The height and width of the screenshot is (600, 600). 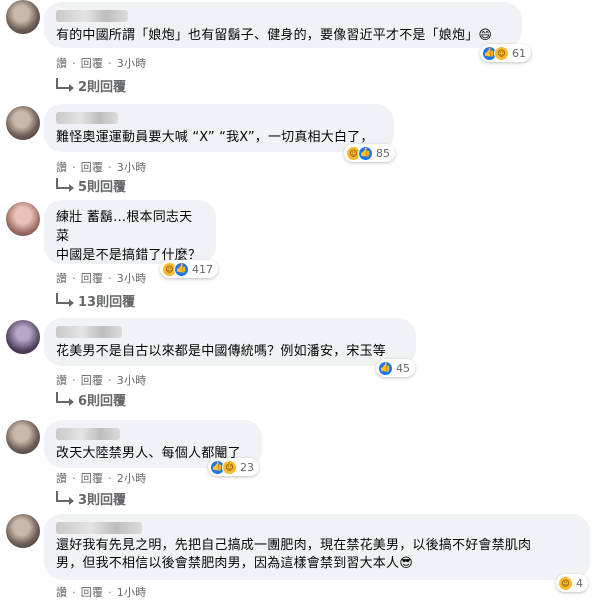 I want to click on reaction-summary: 👍 ☺ 23, so click(x=233, y=467).